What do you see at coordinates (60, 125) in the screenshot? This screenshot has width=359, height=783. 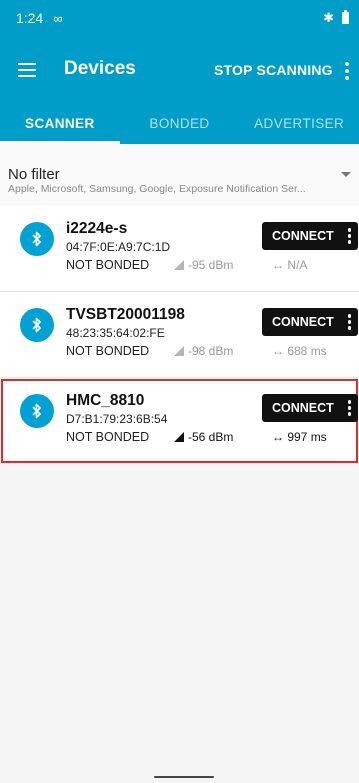 I see `tab-scanner: SCANNER` at bounding box center [60, 125].